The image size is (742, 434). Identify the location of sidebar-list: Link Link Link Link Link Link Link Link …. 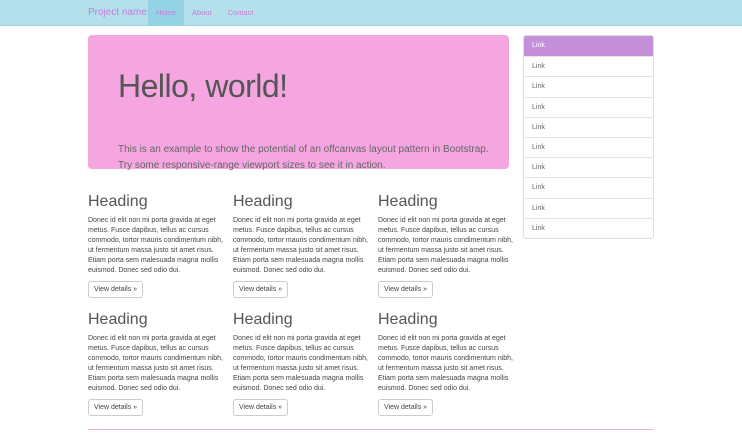
(588, 137).